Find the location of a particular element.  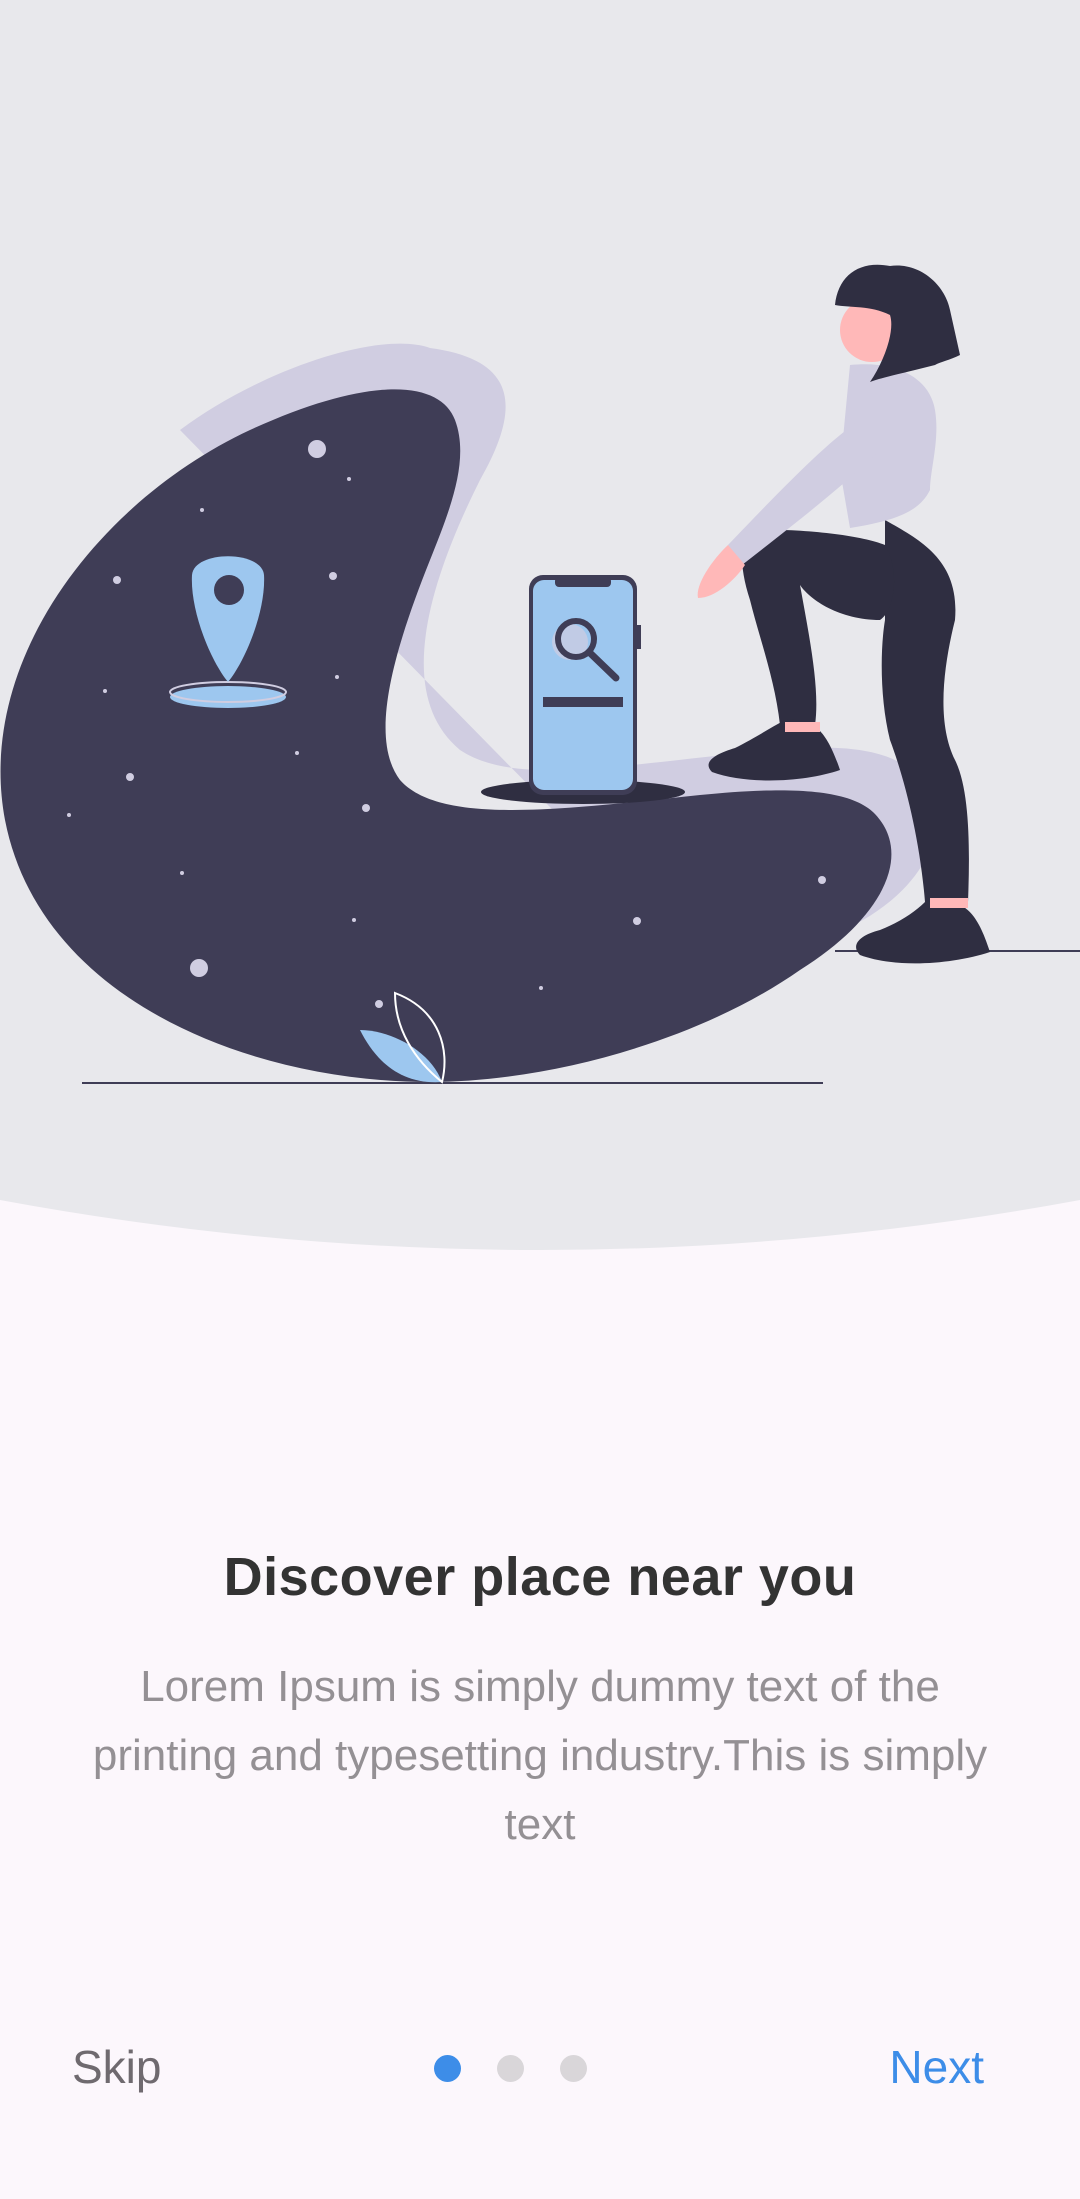

page-indicator is located at coordinates (510, 2070).